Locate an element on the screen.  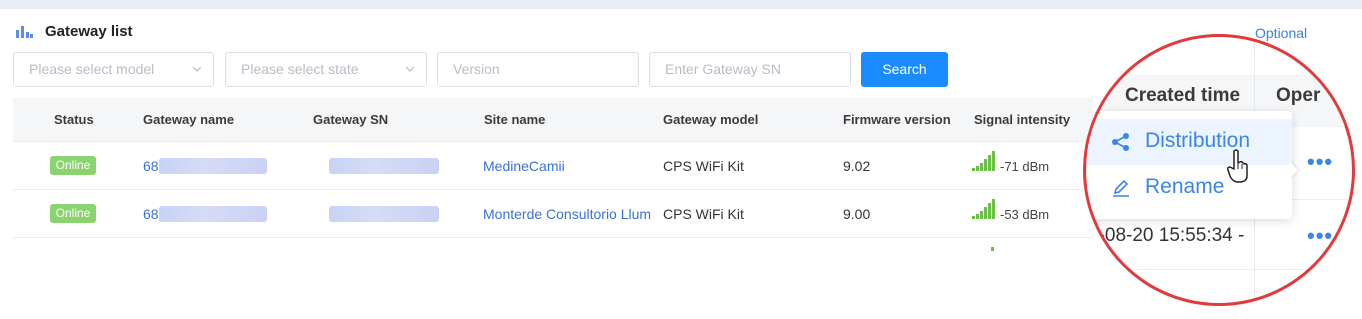
search-button: Search is located at coordinates (904, 69).